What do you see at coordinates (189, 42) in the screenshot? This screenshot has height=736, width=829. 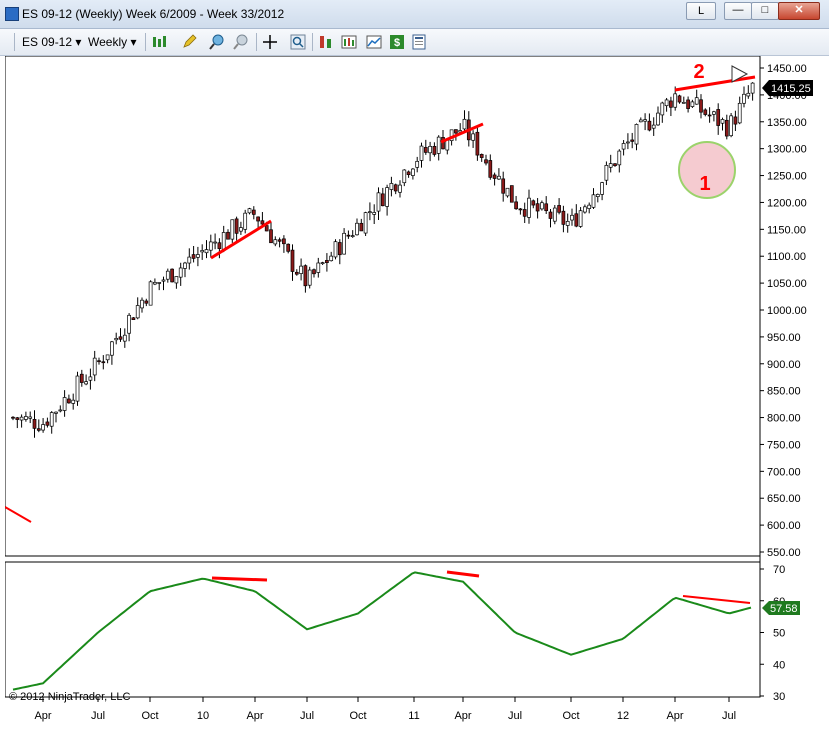 I see `pencil-icon` at bounding box center [189, 42].